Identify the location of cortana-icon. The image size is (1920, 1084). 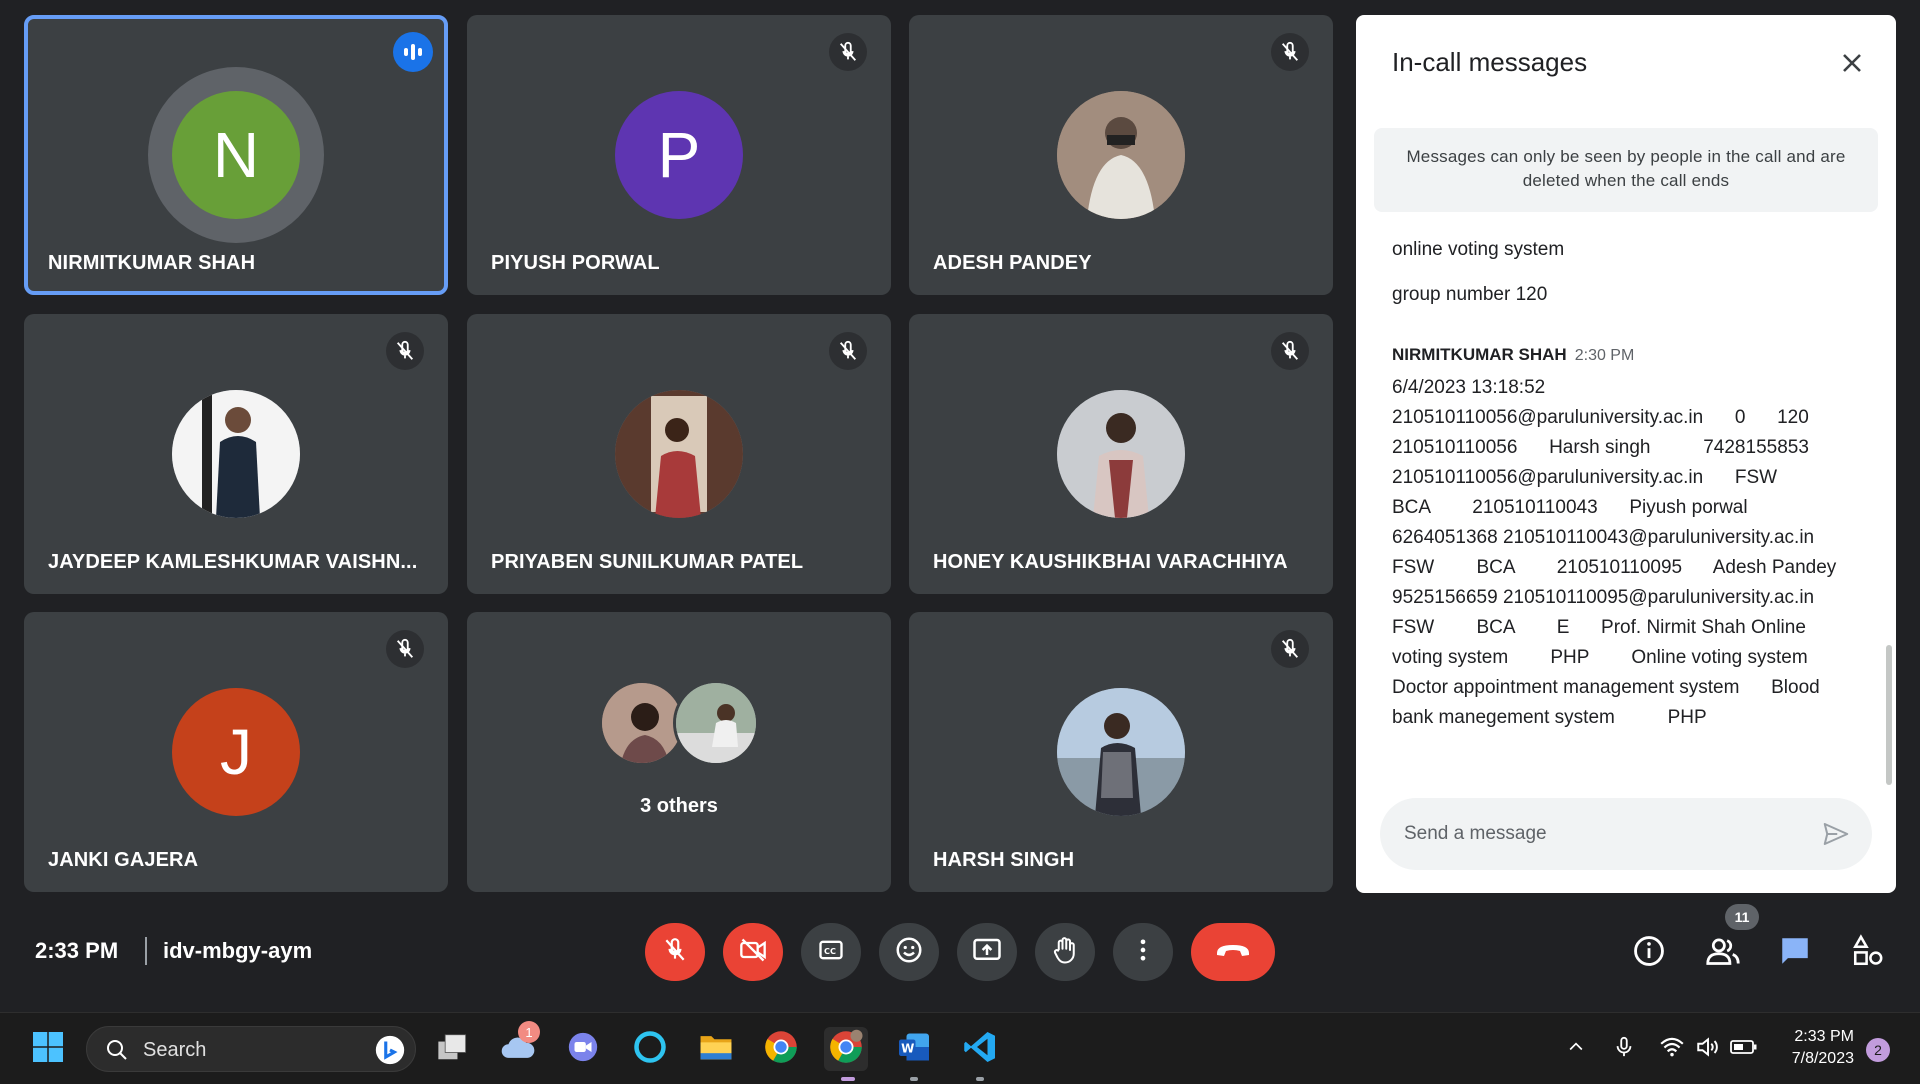
(650, 1049).